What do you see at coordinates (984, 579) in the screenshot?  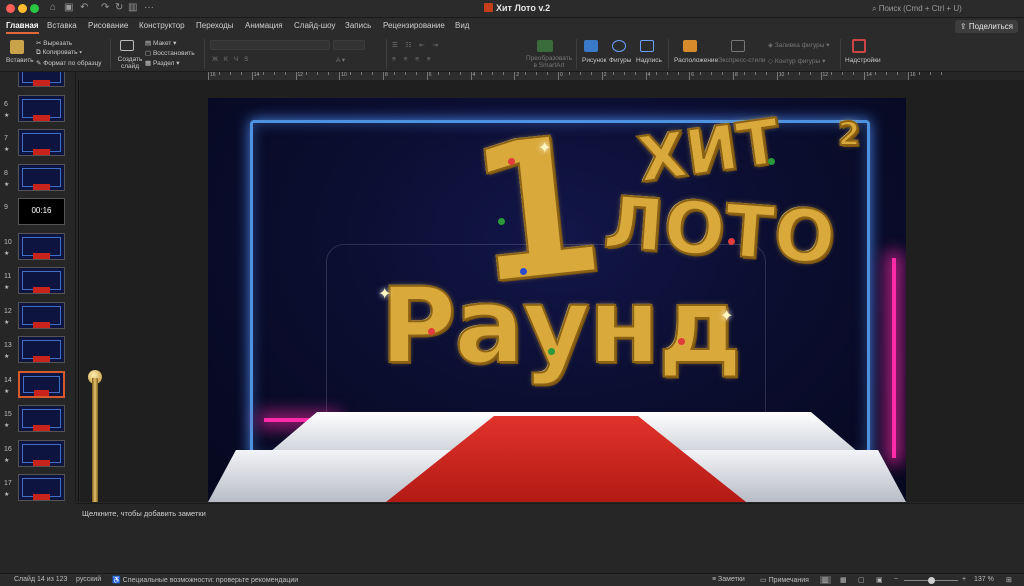 I see `zoom-level: 137 %` at bounding box center [984, 579].